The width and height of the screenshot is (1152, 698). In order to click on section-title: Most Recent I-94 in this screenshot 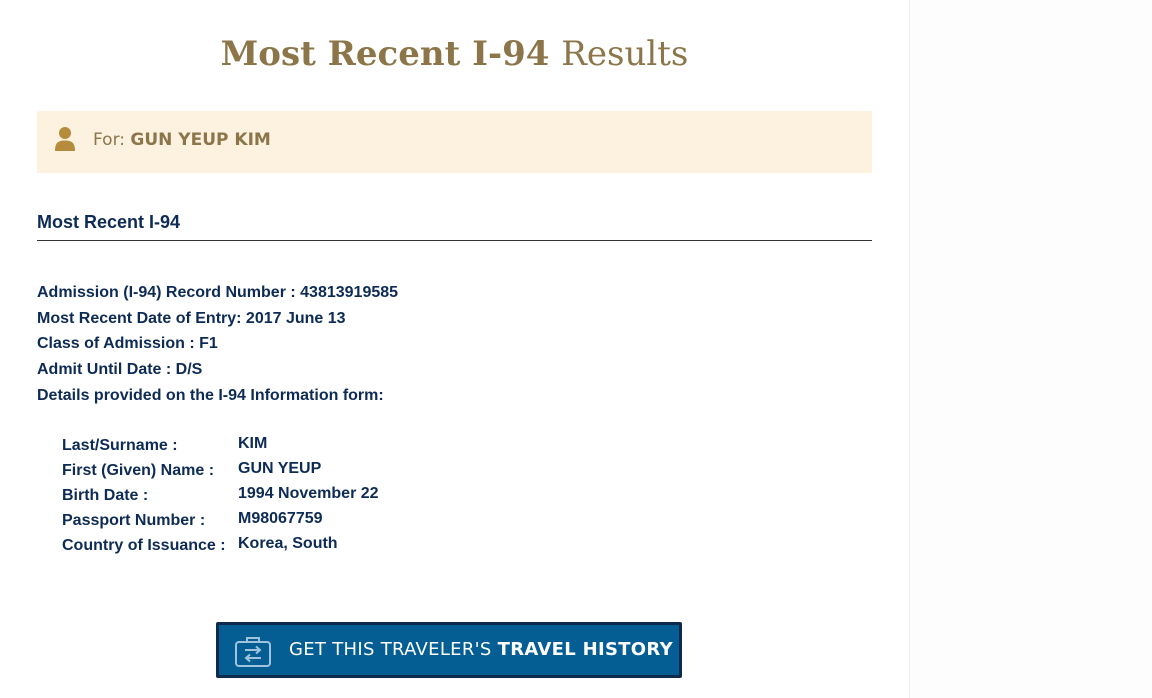, I will do `click(109, 222)`.